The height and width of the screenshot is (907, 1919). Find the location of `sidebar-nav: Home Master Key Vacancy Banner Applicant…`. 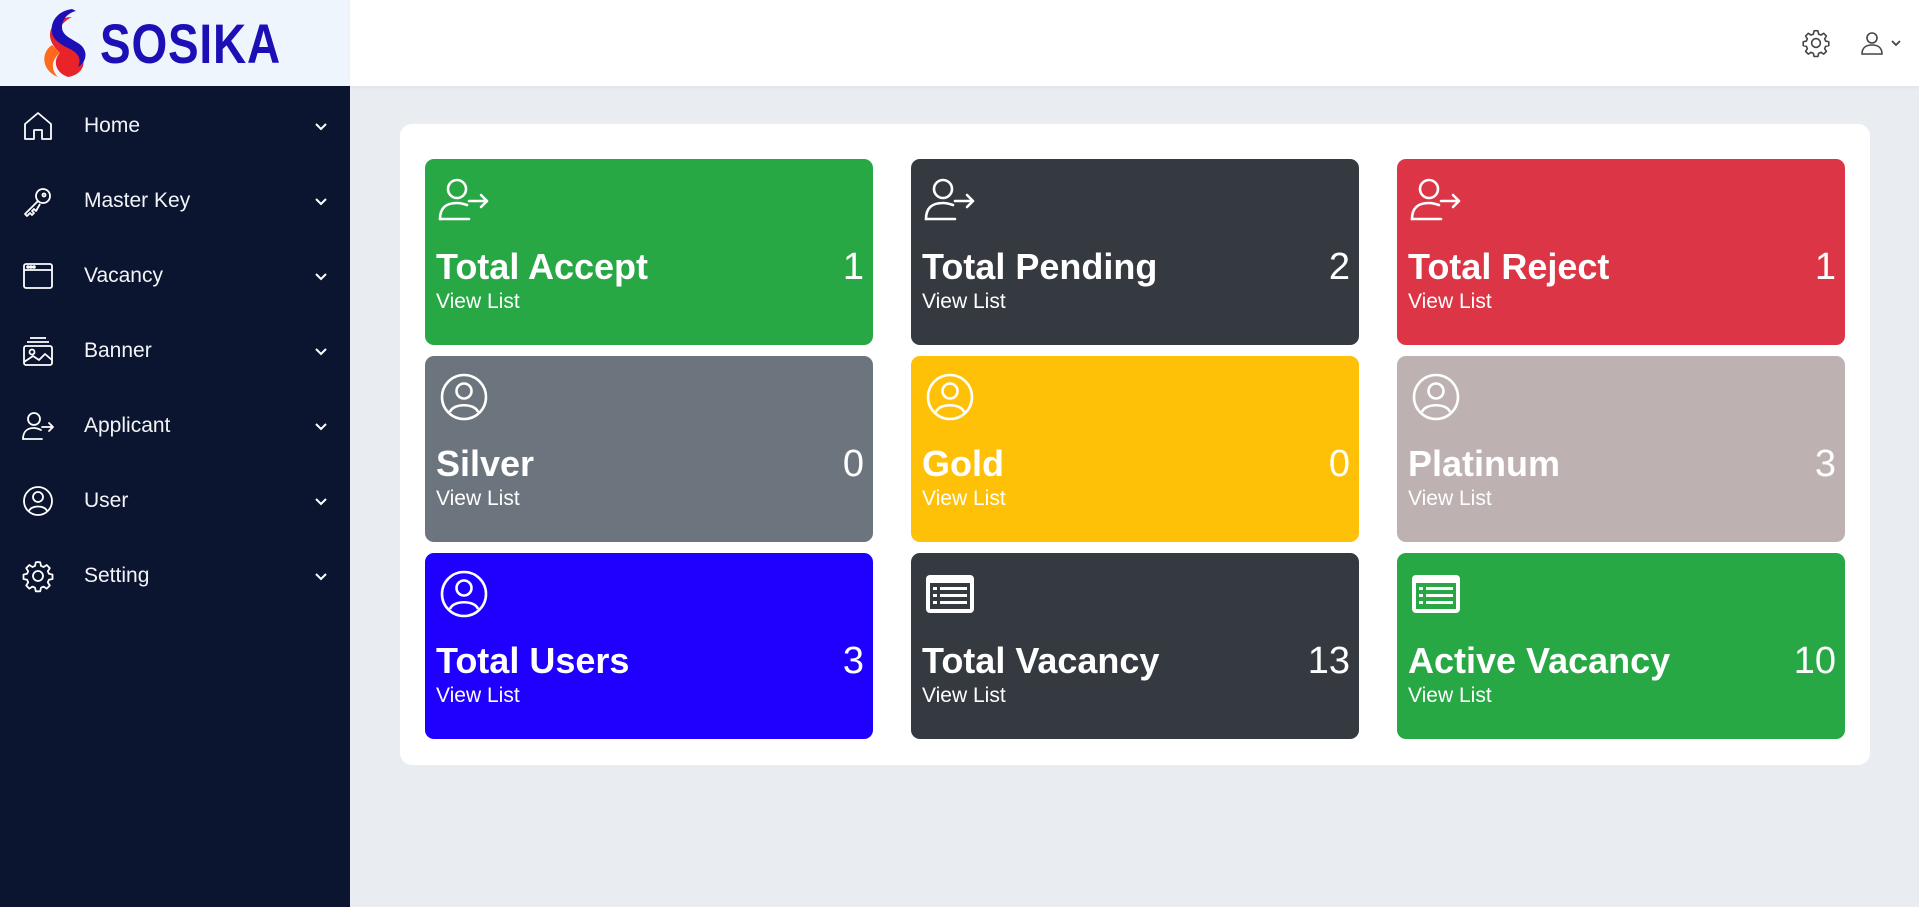

sidebar-nav: Home Master Key Vacancy Banner Applicant… is located at coordinates (175, 349).